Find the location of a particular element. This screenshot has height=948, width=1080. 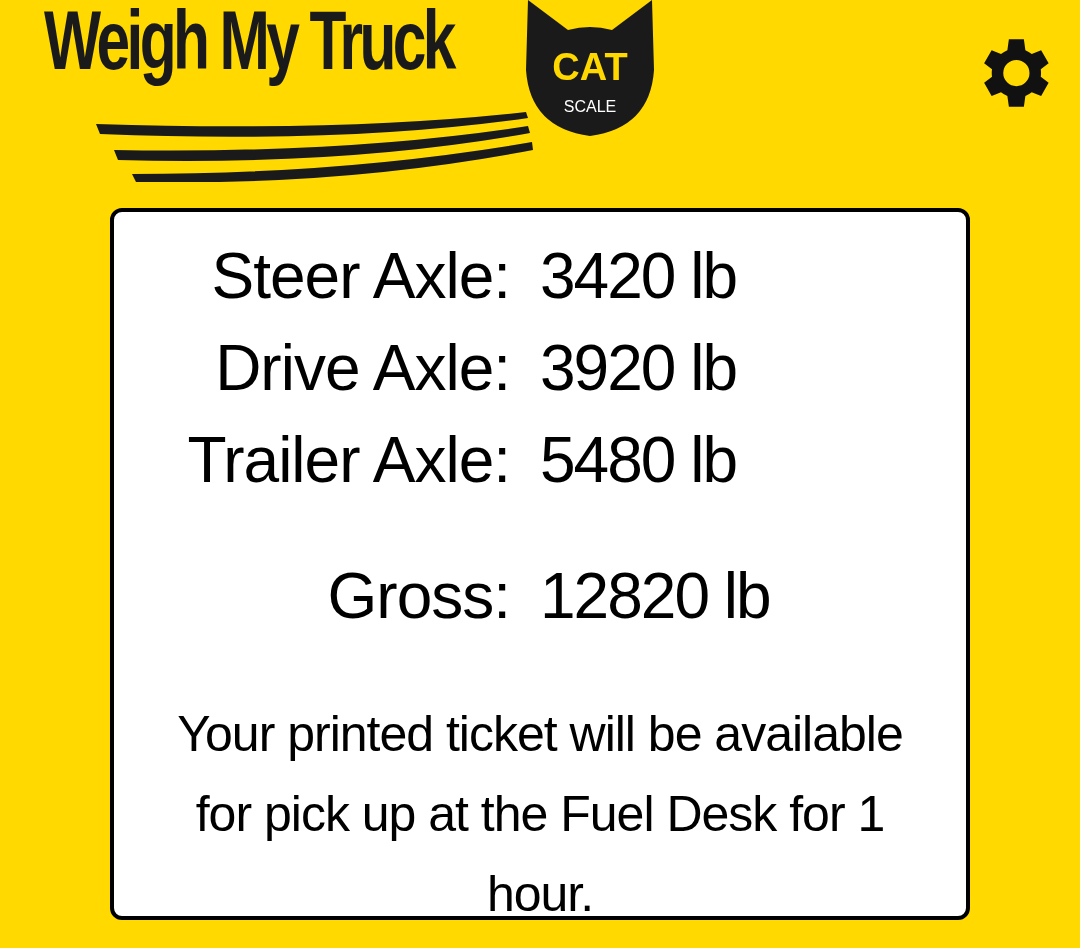

axle-weight: 3920 lb is located at coordinates (638, 368).